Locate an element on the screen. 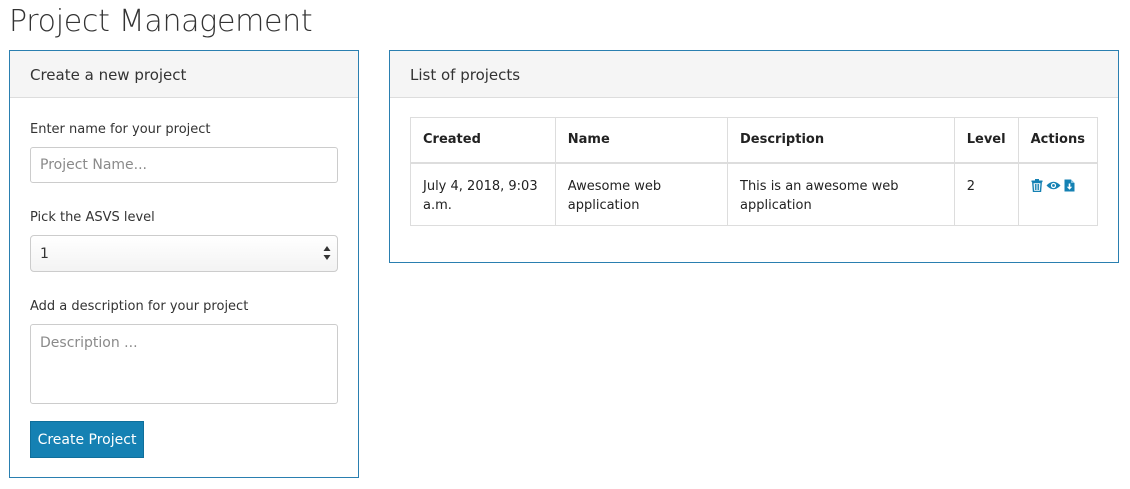  description-textarea is located at coordinates (184, 364).